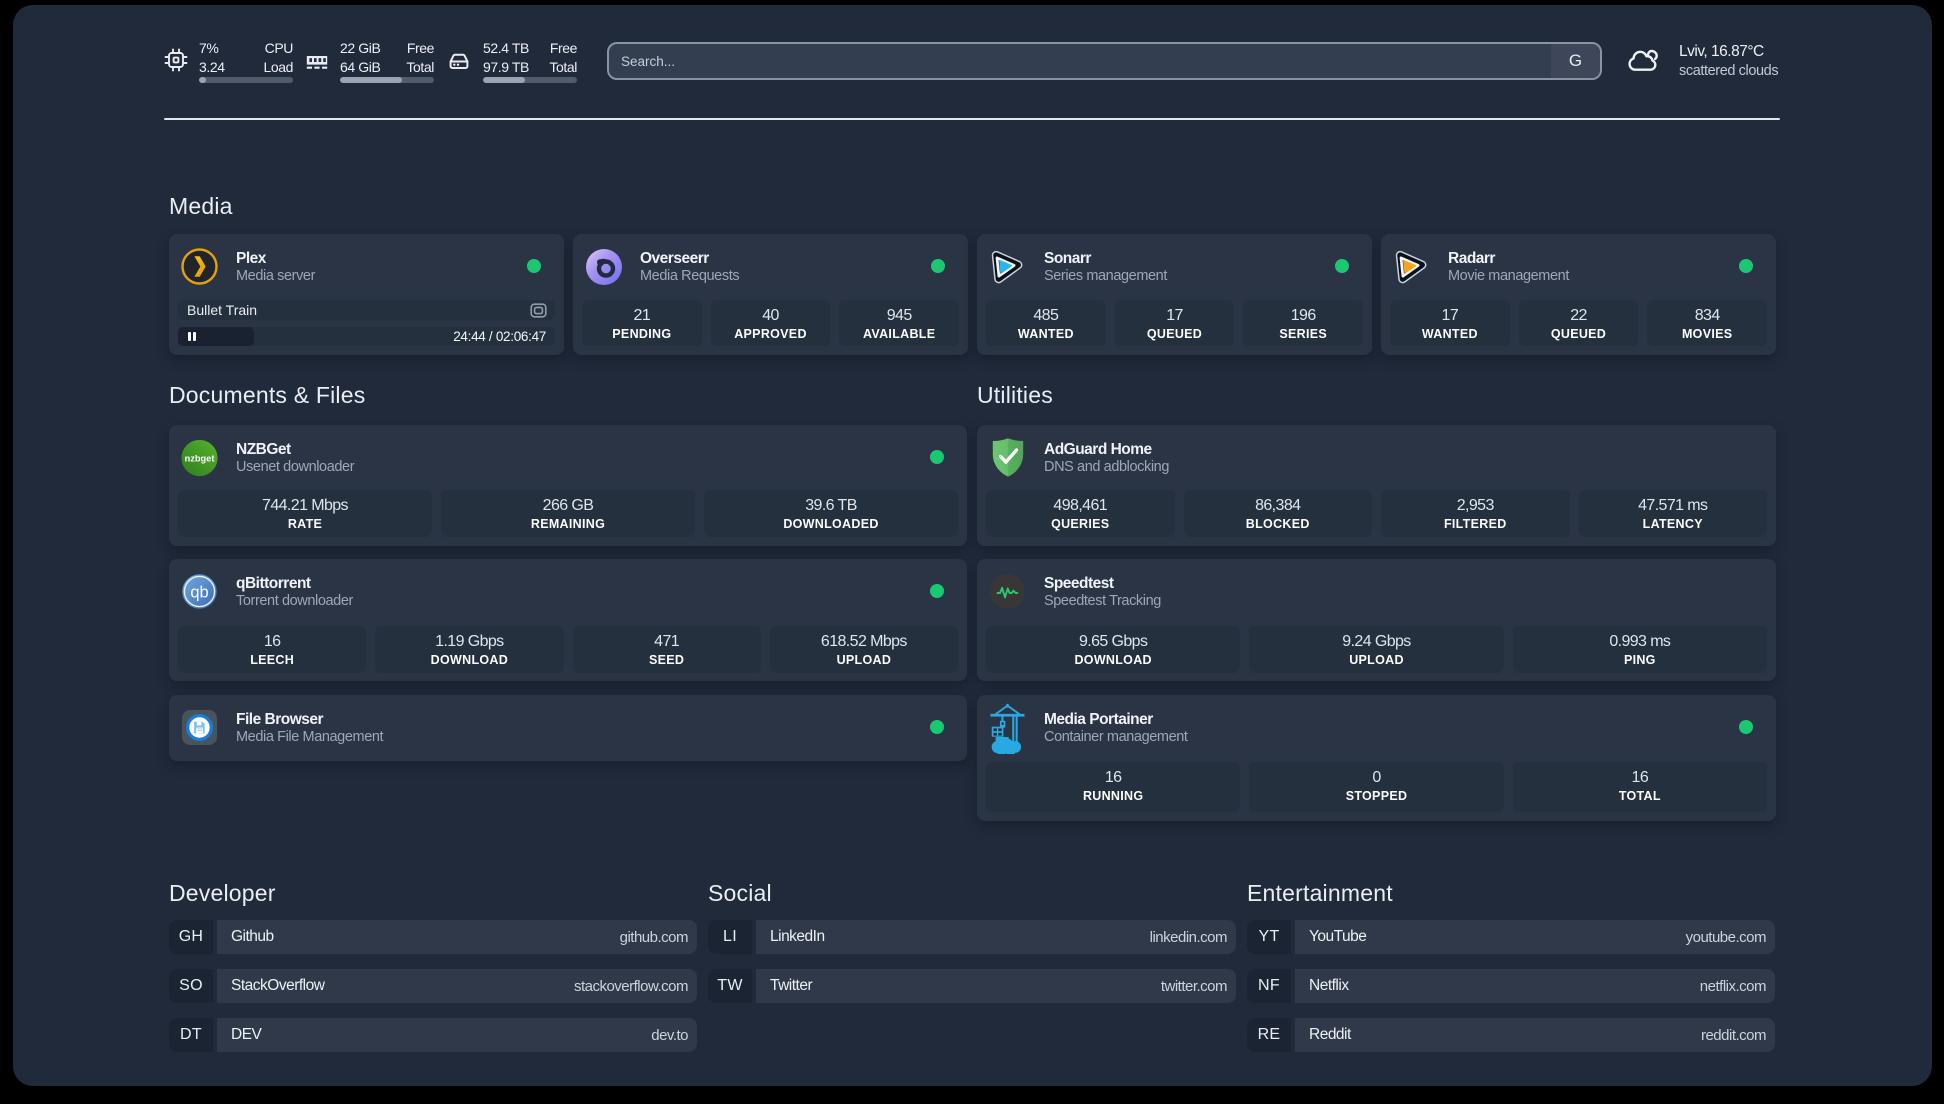 The image size is (1944, 1104). I want to click on svg-text: nzbget, so click(200, 458).